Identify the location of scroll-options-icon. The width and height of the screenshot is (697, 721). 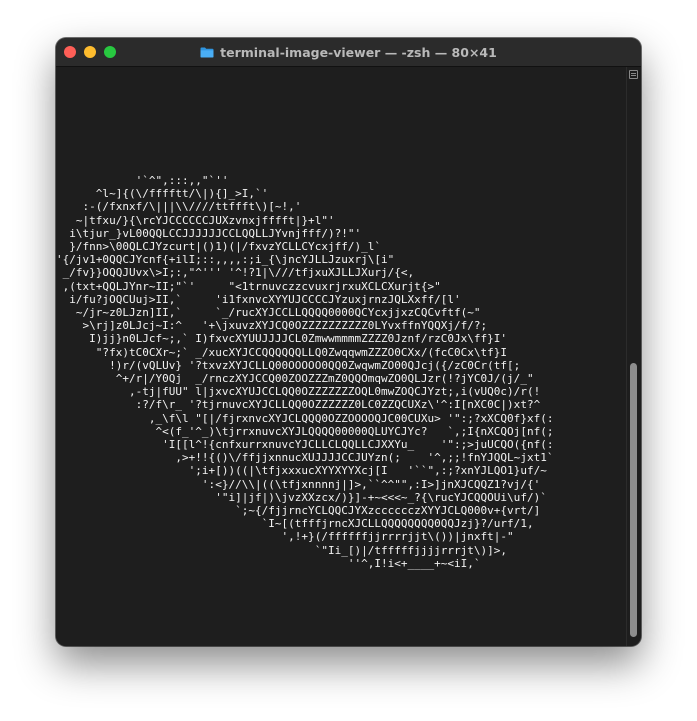
(633, 74).